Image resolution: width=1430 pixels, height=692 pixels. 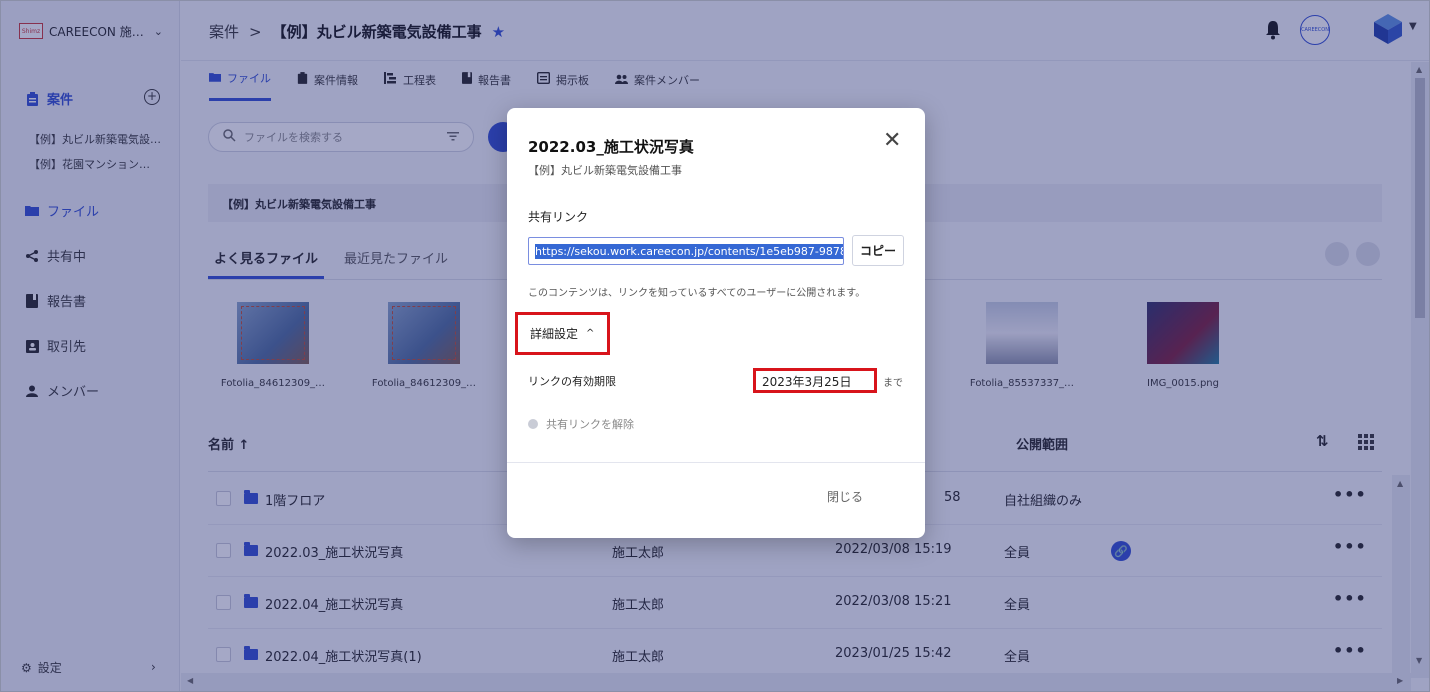 What do you see at coordinates (558, 217) in the screenshot?
I see `share-link-label: 共有リンク` at bounding box center [558, 217].